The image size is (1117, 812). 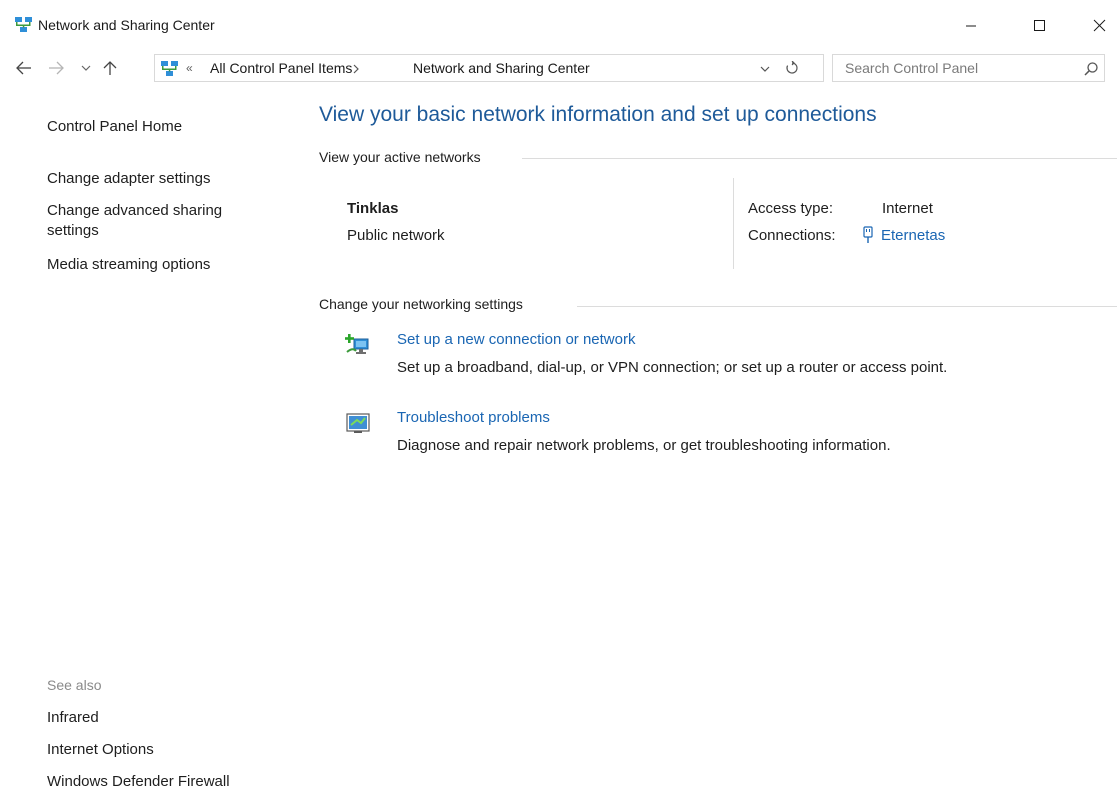 What do you see at coordinates (1091, 69) in the screenshot?
I see `search-icon` at bounding box center [1091, 69].